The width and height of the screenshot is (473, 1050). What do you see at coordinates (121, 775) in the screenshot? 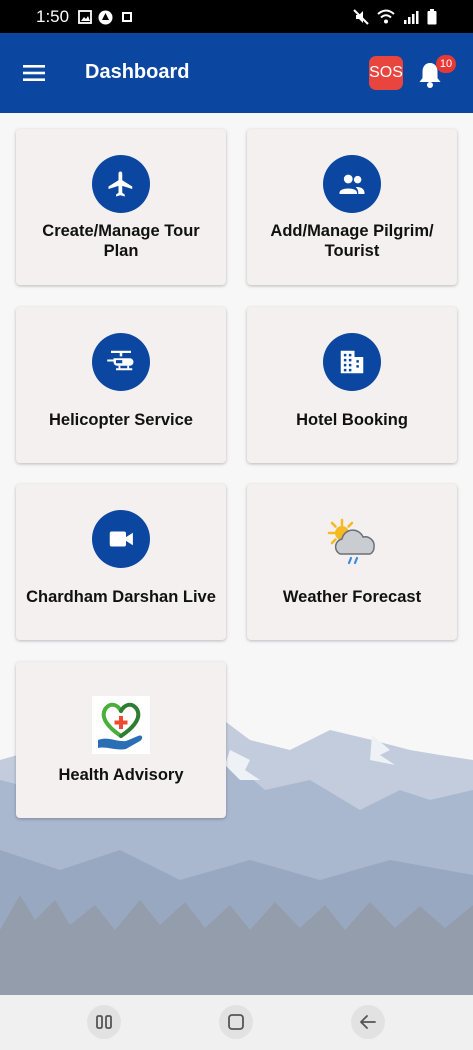
I see `tile-label: Health Advisory` at bounding box center [121, 775].